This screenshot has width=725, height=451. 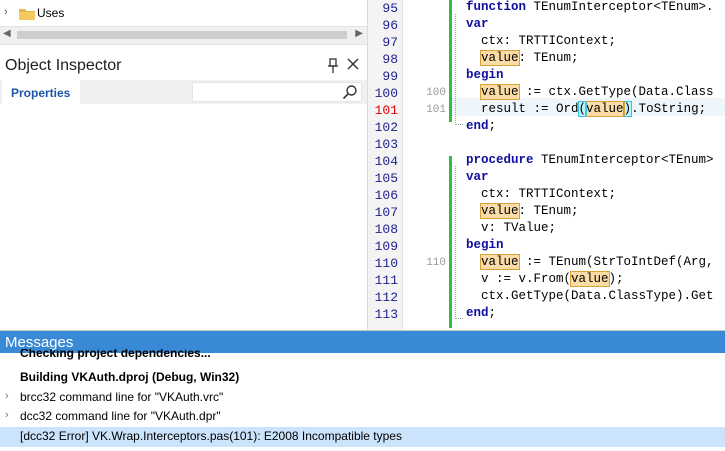 I want to click on line-number: 113, so click(x=386, y=314).